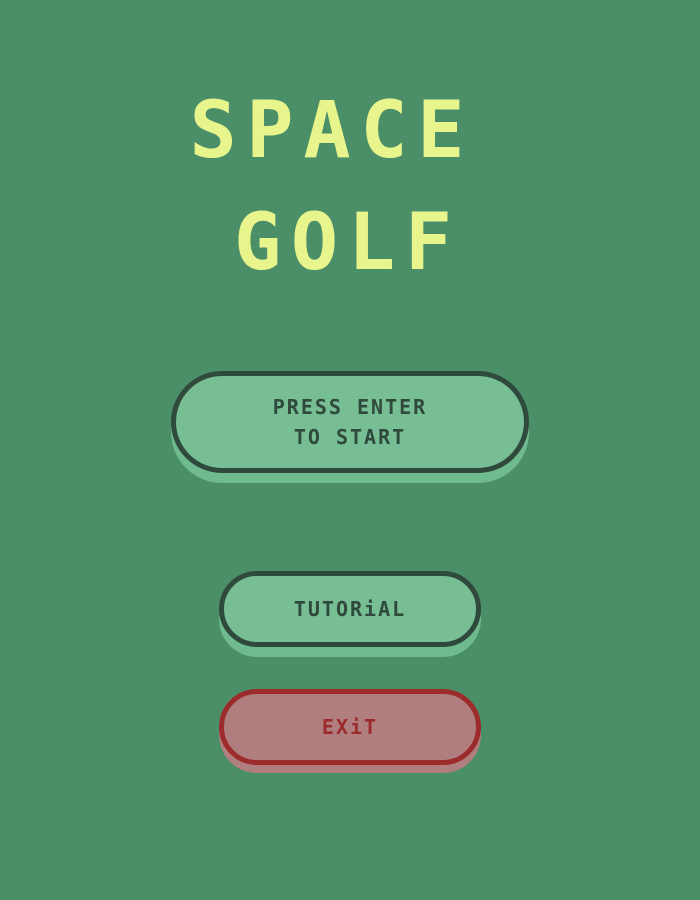 This screenshot has width=700, height=900. I want to click on exit-button-label: EXiT, so click(350, 727).